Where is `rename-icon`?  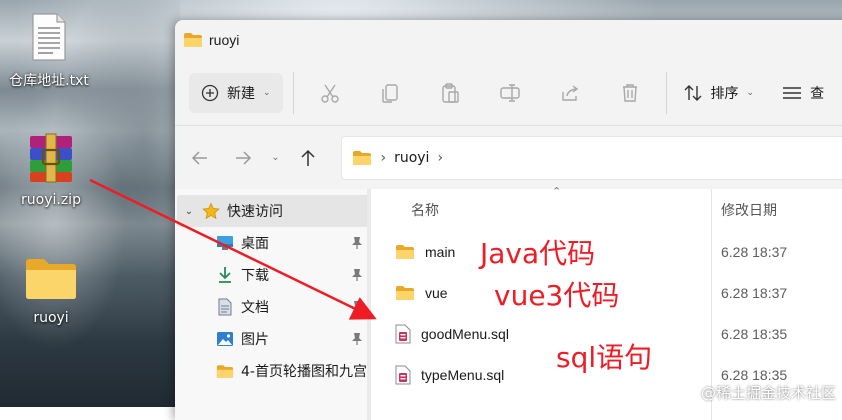
rename-icon is located at coordinates (509, 92).